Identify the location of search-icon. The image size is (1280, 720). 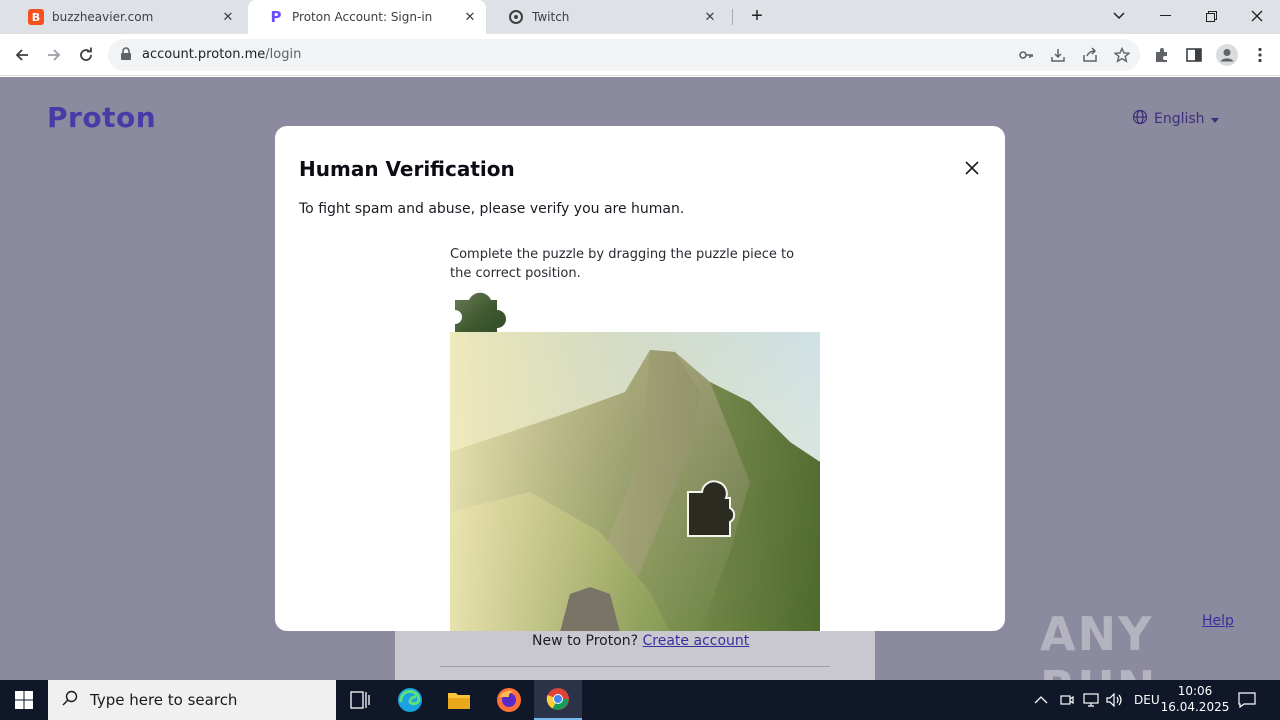
(70, 700).